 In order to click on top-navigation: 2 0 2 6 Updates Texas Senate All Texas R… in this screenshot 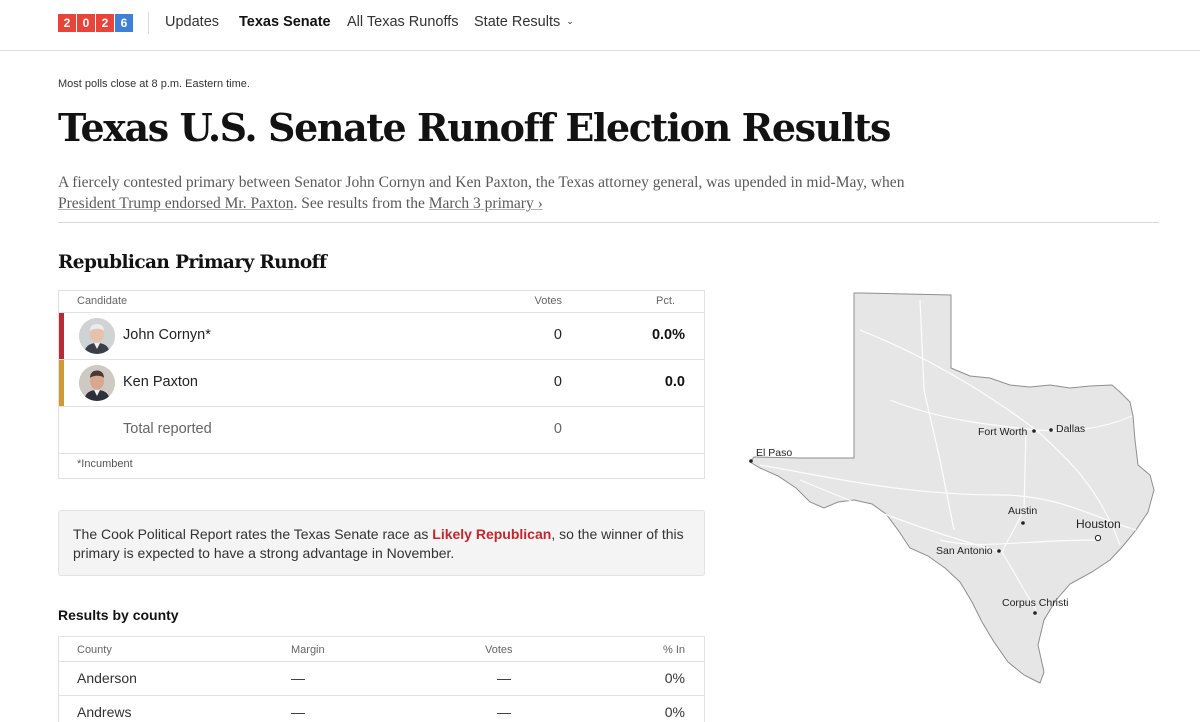, I will do `click(600, 25)`.